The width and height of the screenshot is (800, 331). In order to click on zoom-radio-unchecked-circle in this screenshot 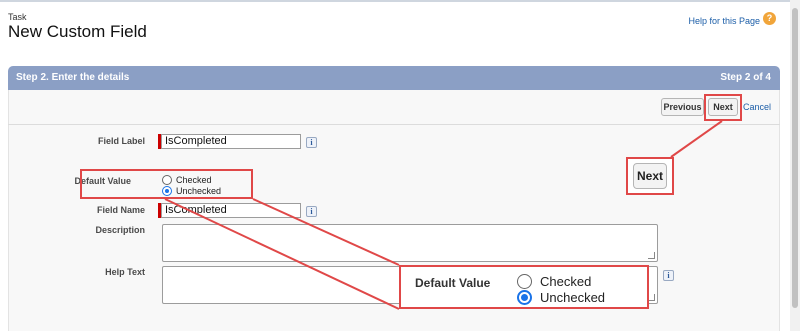, I will do `click(524, 297)`.